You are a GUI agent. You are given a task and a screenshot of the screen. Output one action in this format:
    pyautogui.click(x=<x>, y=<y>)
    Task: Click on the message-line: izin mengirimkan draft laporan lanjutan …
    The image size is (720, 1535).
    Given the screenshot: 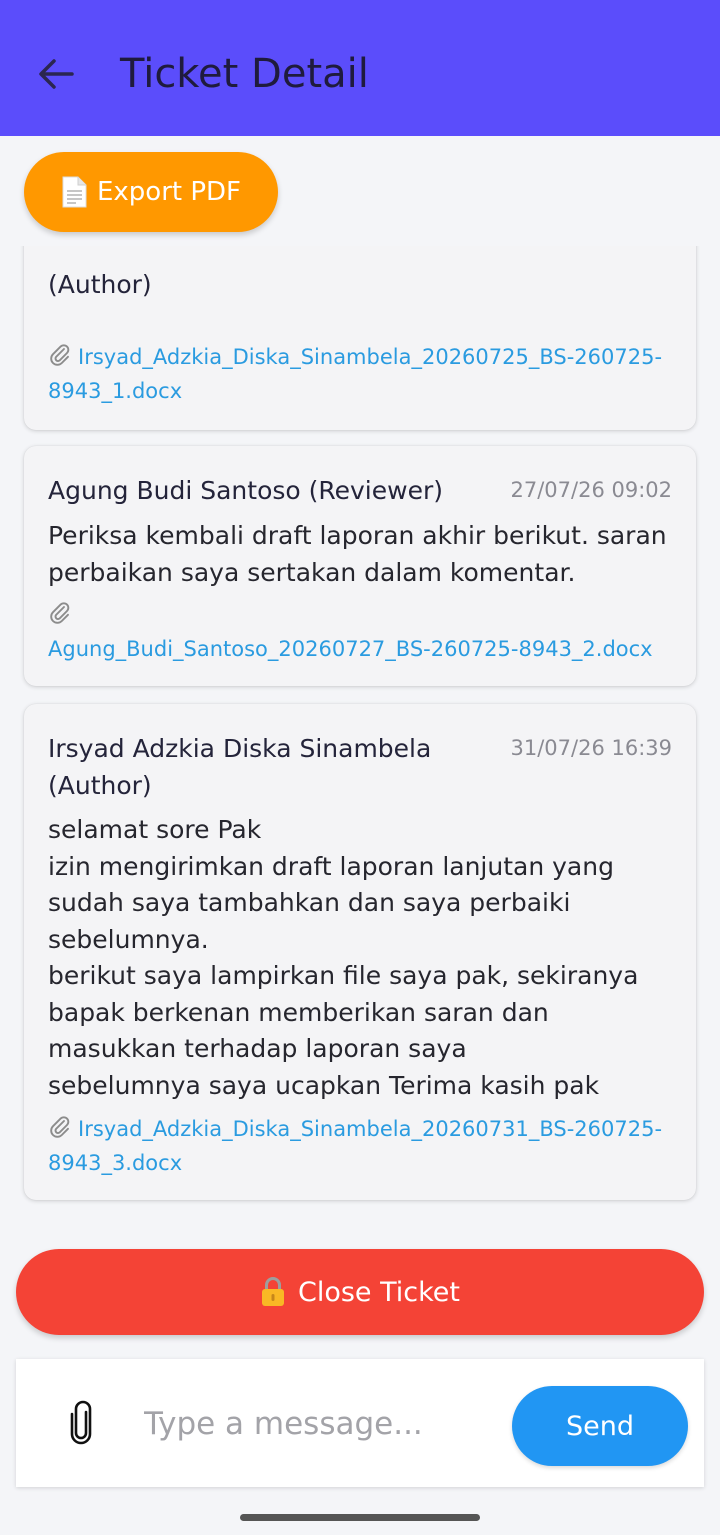 What is the action you would take?
    pyautogui.click(x=331, y=866)
    